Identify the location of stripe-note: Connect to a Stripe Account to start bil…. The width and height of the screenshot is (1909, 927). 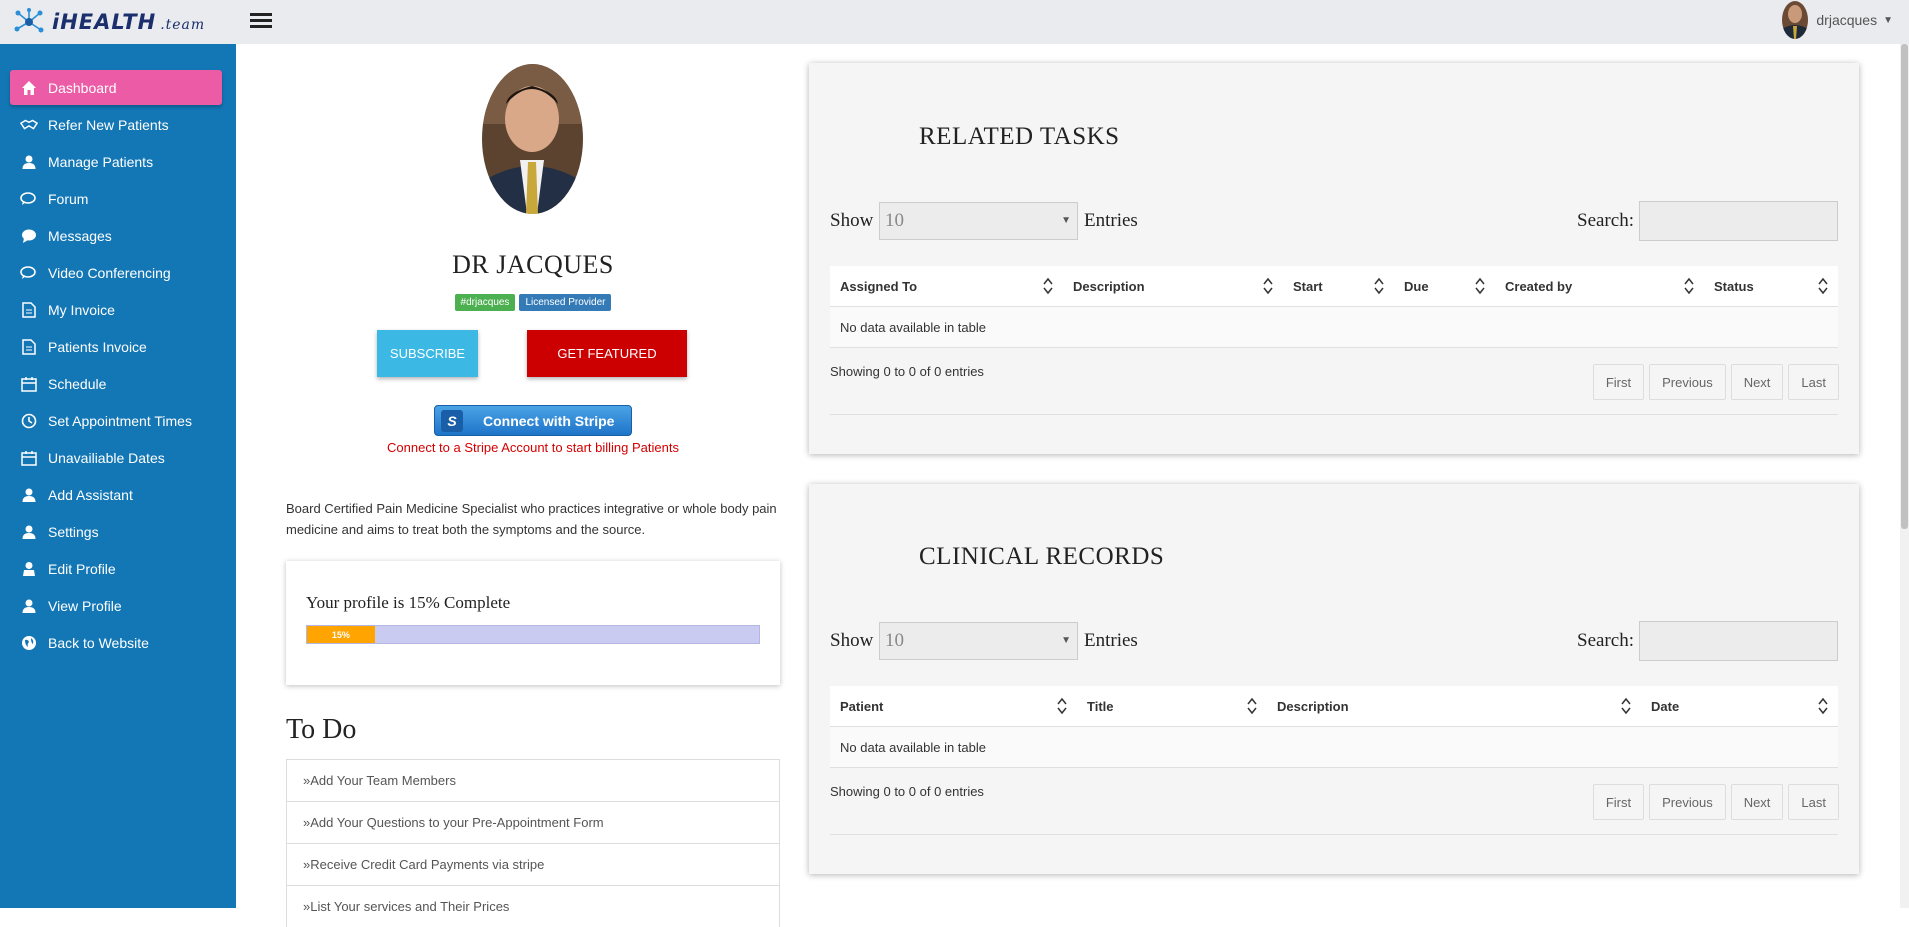
(533, 447).